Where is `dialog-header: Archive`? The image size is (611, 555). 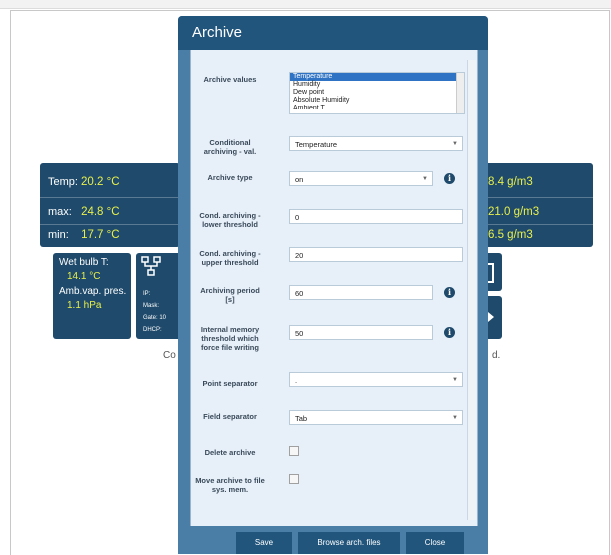
dialog-header: Archive is located at coordinates (333, 33).